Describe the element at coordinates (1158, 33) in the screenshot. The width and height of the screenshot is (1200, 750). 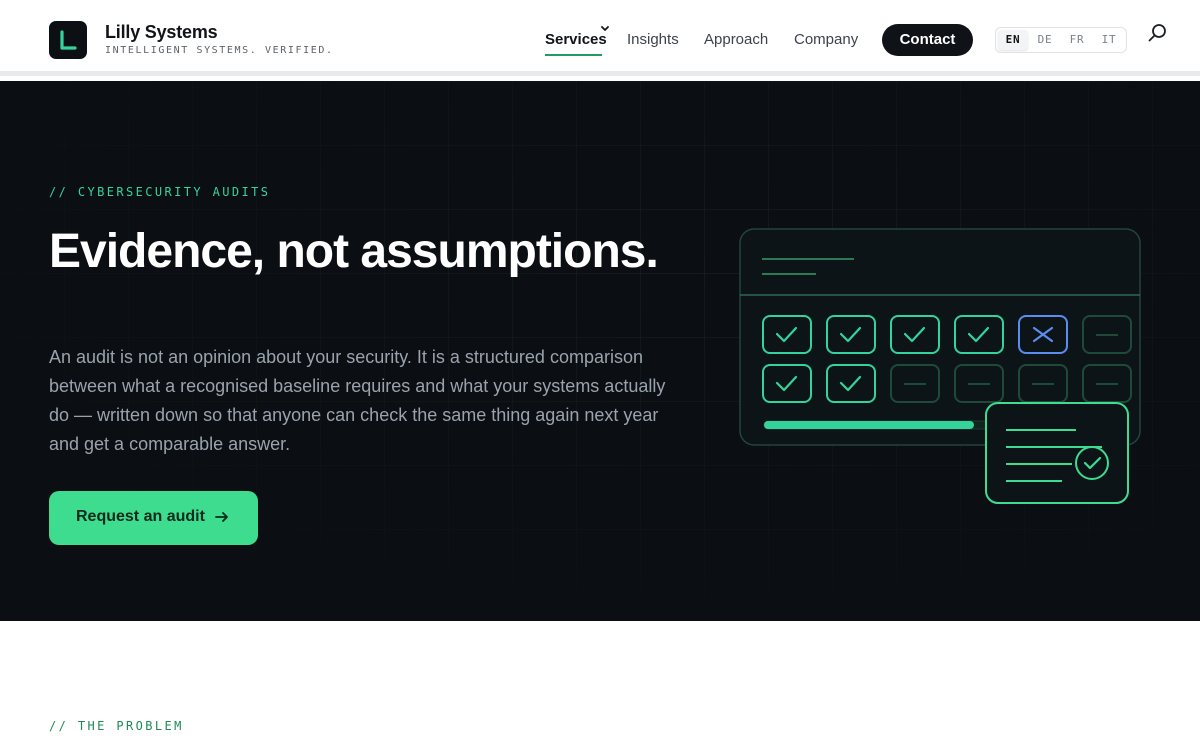
I see `search-icon` at that location.